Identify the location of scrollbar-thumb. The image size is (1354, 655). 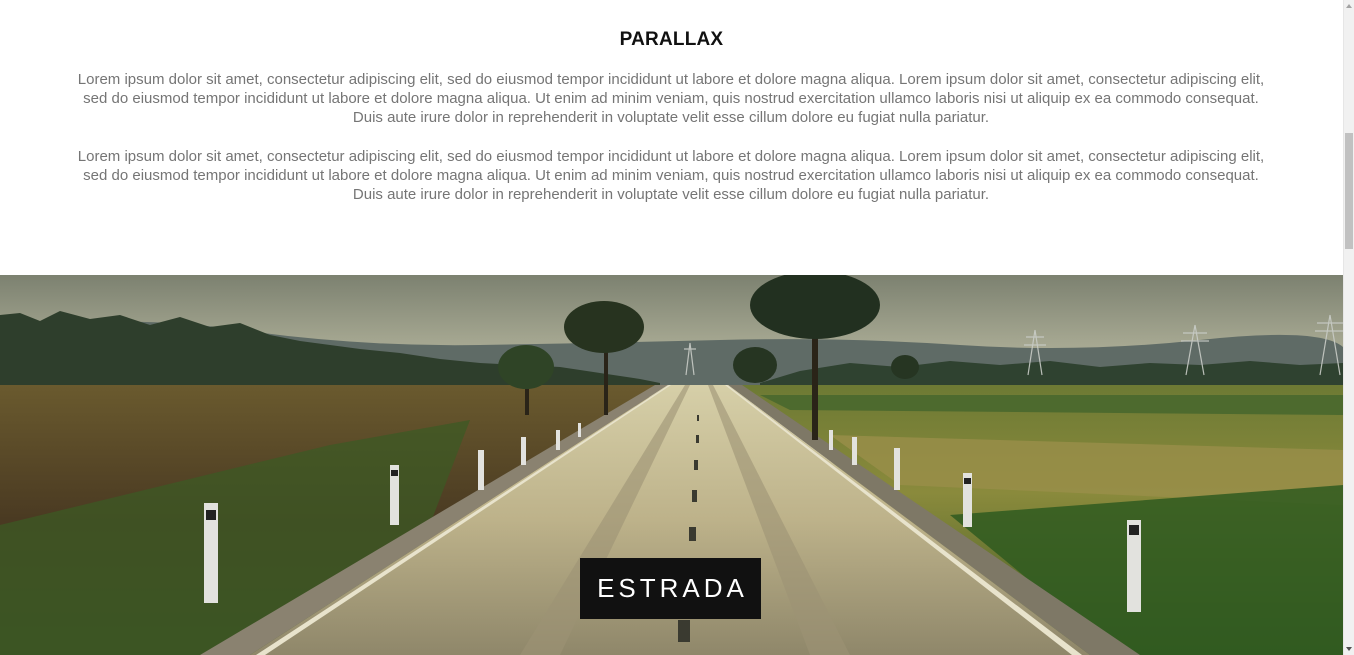
(1349, 191).